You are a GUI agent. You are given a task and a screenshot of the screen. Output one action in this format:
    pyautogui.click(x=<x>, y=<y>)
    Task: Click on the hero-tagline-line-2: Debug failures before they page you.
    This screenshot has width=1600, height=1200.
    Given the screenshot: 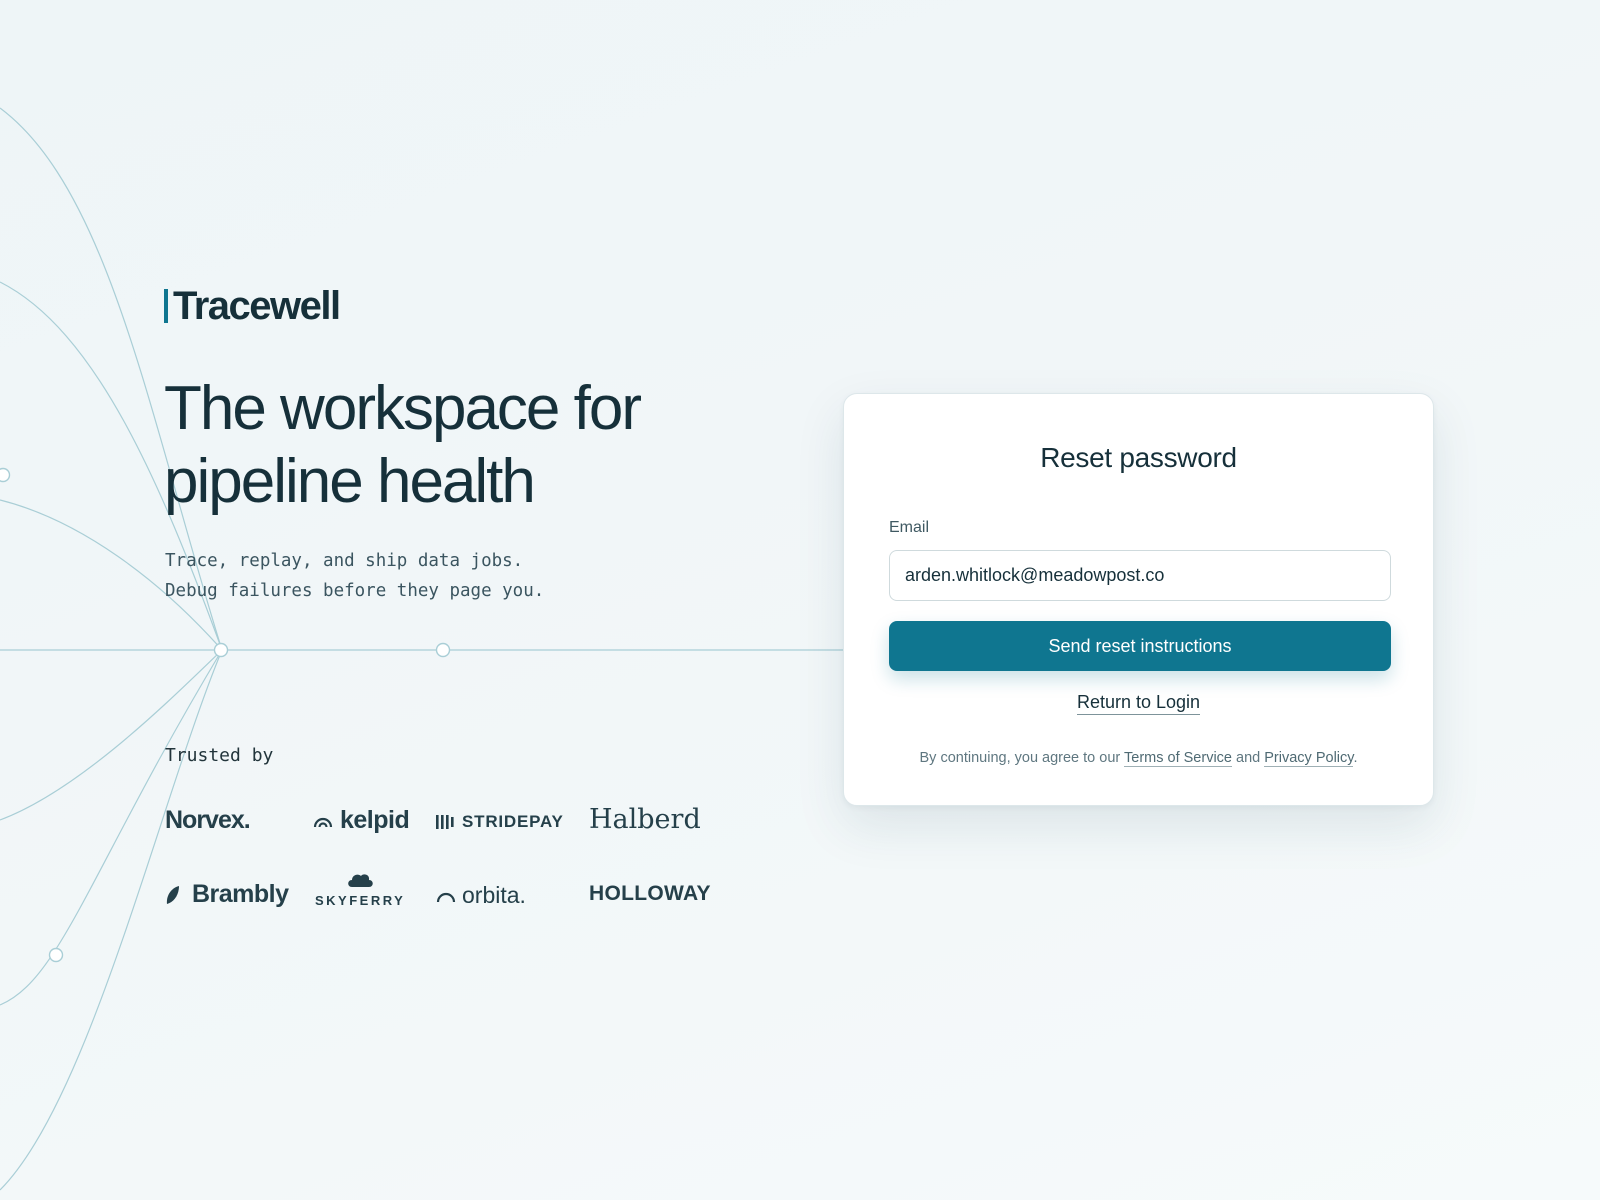 What is the action you would take?
    pyautogui.click(x=355, y=591)
    